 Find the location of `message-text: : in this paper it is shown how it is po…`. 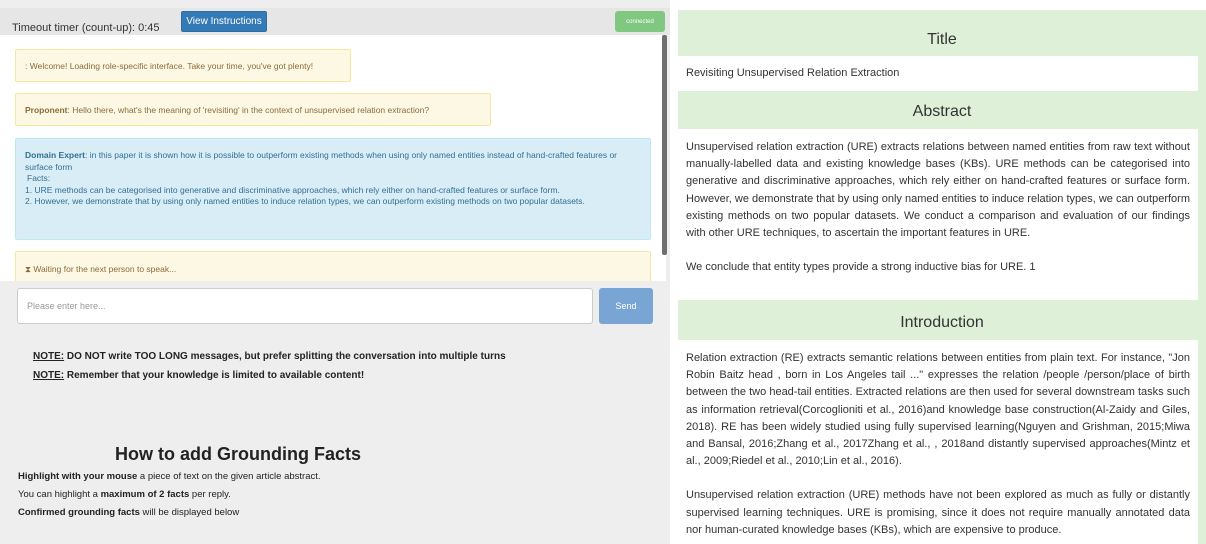

message-text: : in this paper it is shown how it is po… is located at coordinates (321, 161).